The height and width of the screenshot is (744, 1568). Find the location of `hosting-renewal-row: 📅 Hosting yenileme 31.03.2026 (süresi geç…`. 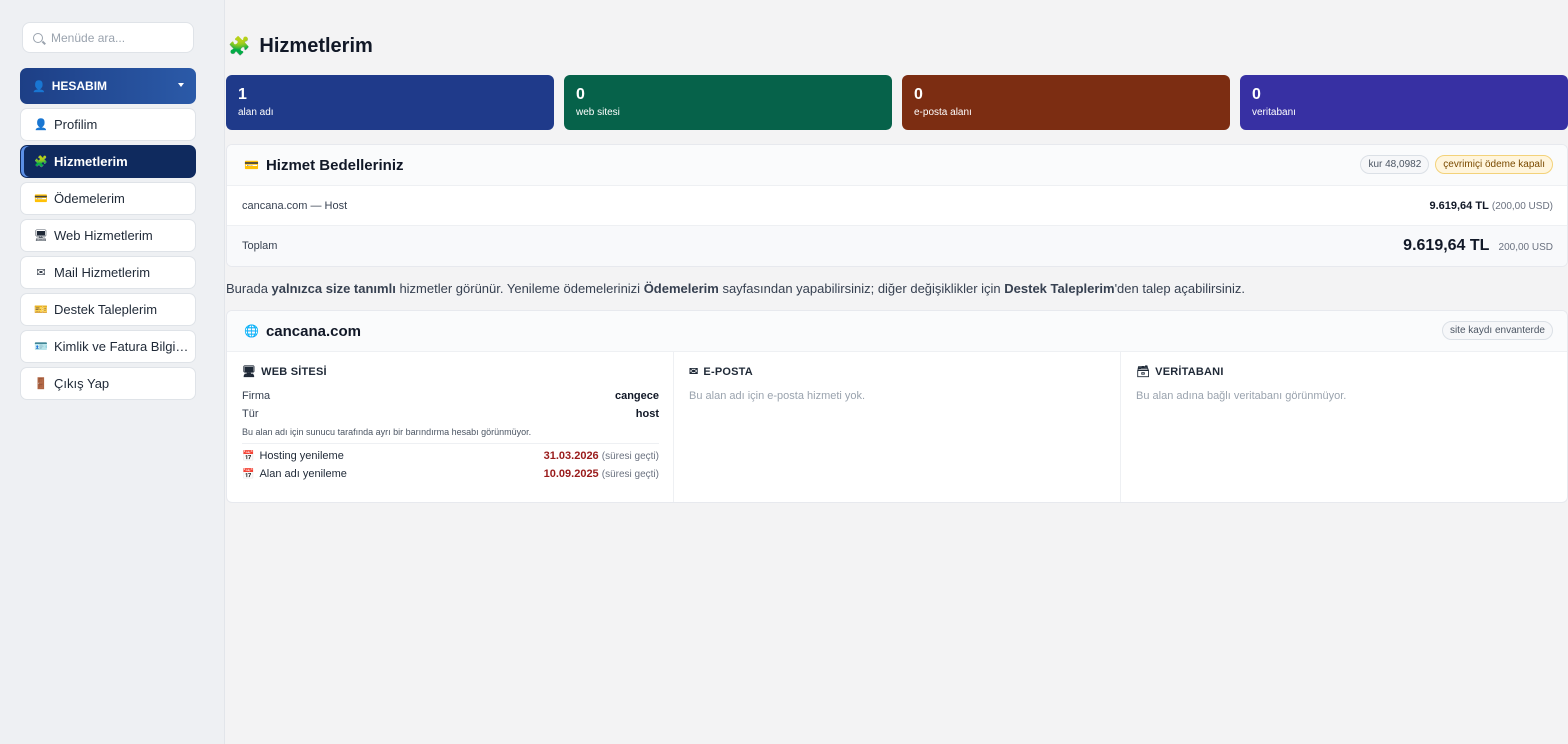

hosting-renewal-row: 📅 Hosting yenileme 31.03.2026 (süresi geç… is located at coordinates (450, 456).